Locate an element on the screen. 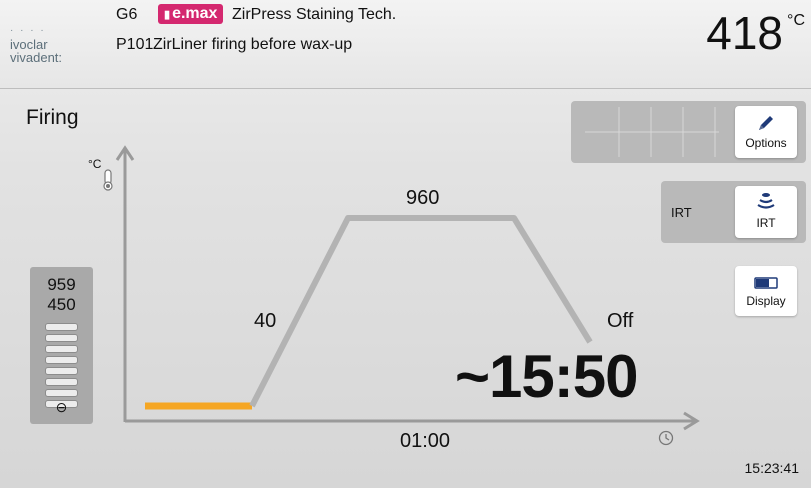  system-clock: 15:23:41 is located at coordinates (772, 468).